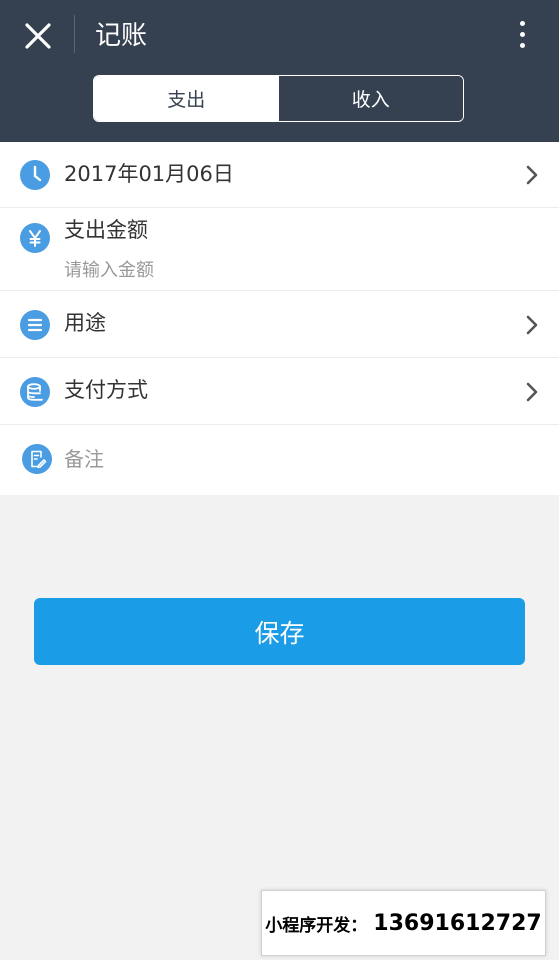 The width and height of the screenshot is (559, 960). I want to click on close-icon, so click(38, 36).